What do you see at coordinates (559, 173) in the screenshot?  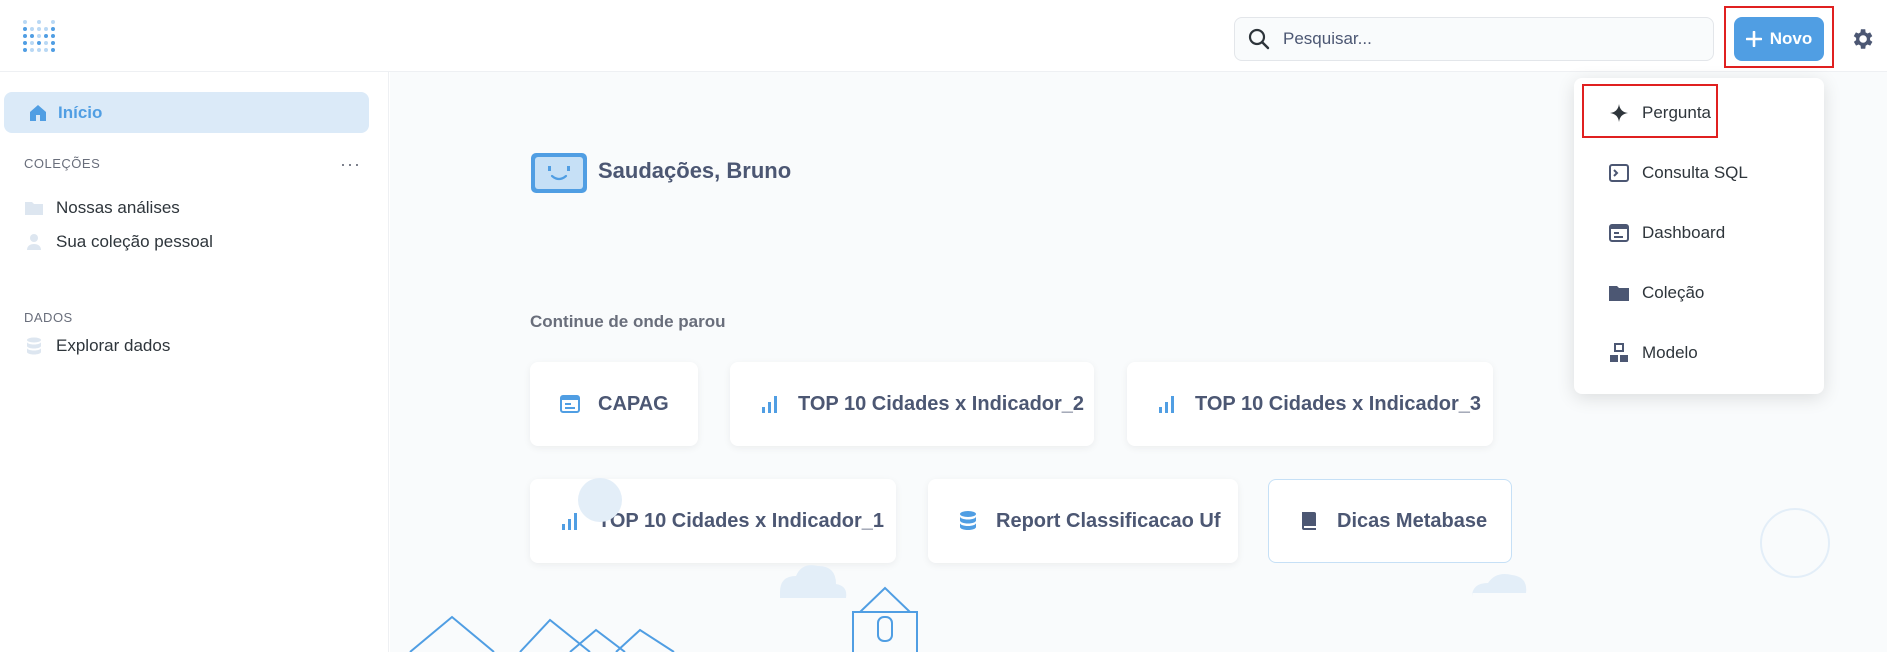 I see `smiling-monitor-icon` at bounding box center [559, 173].